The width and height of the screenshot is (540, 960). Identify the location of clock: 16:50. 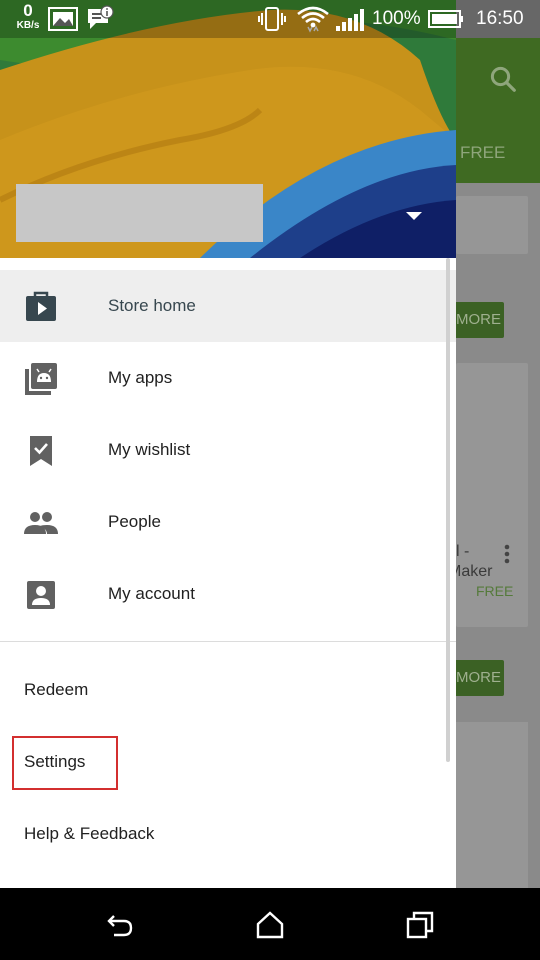
(500, 18).